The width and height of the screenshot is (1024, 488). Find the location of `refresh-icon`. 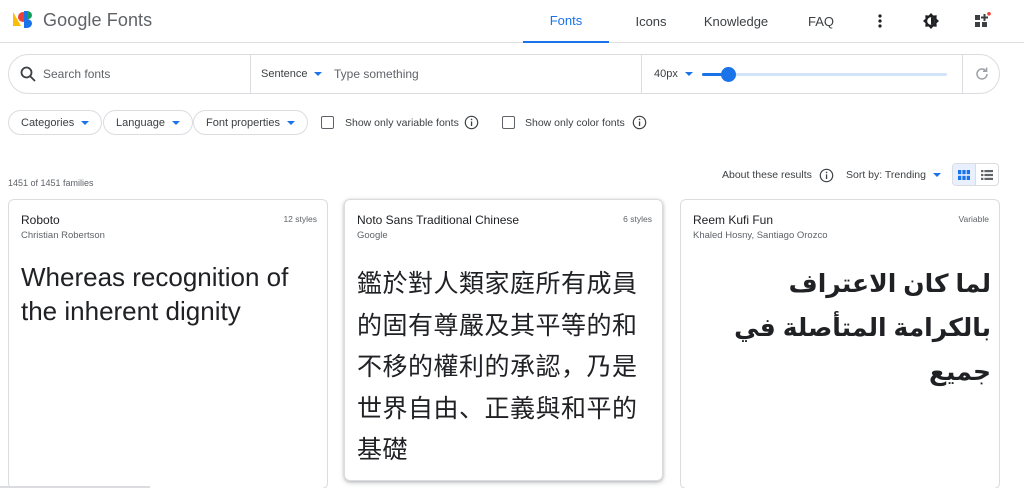

refresh-icon is located at coordinates (982, 74).